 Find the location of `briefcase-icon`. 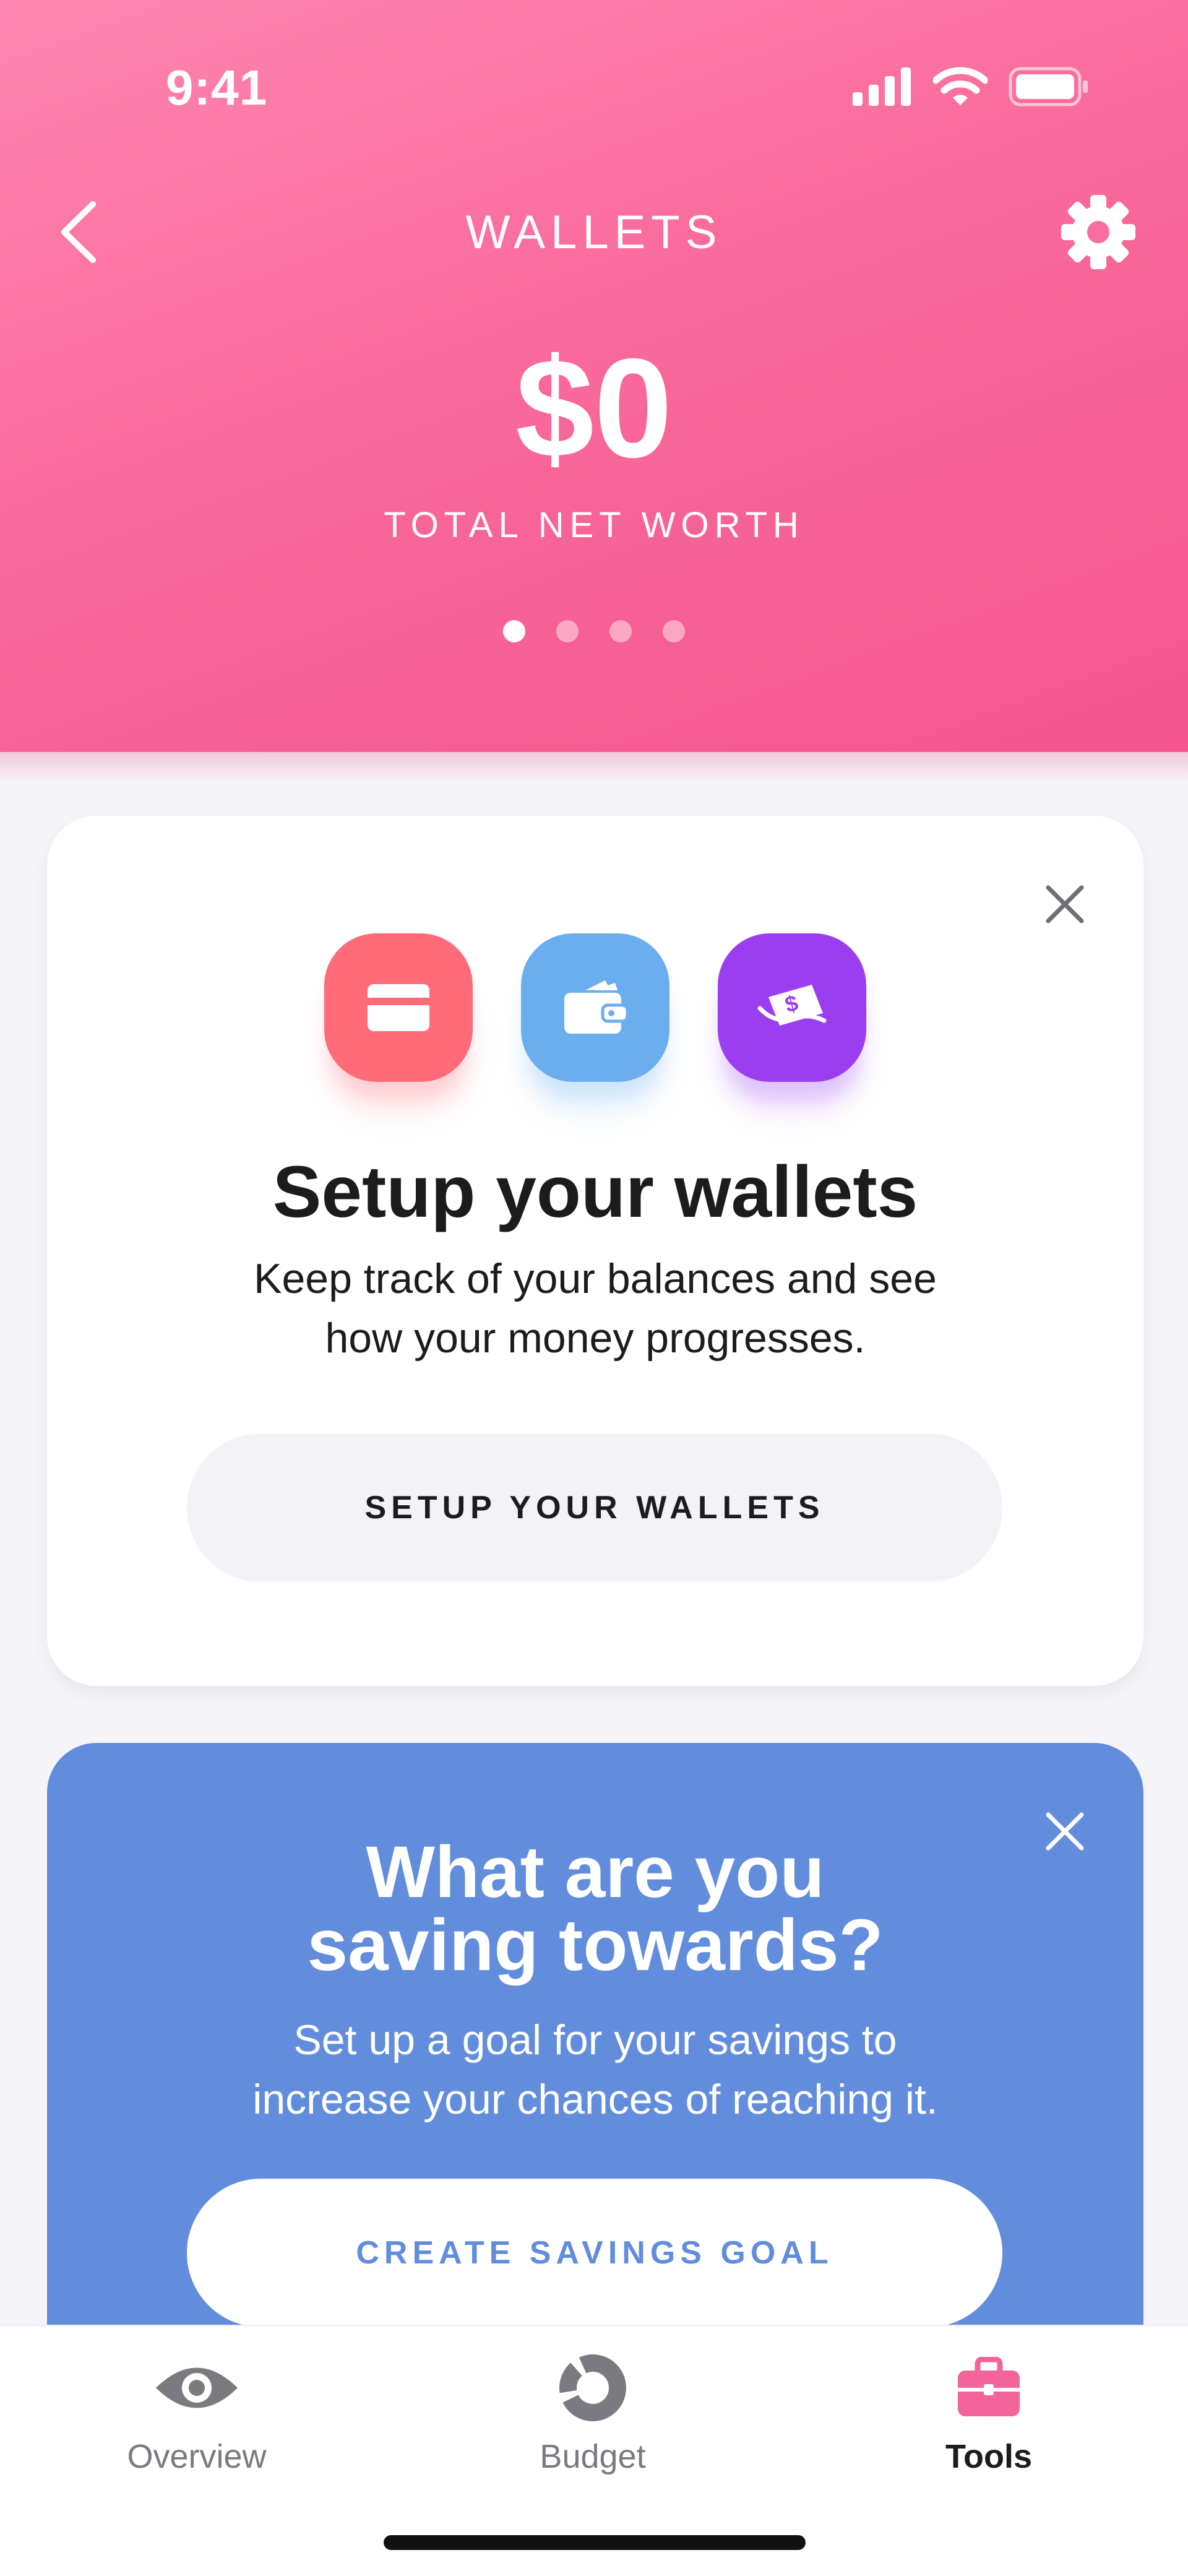

briefcase-icon is located at coordinates (989, 2386).